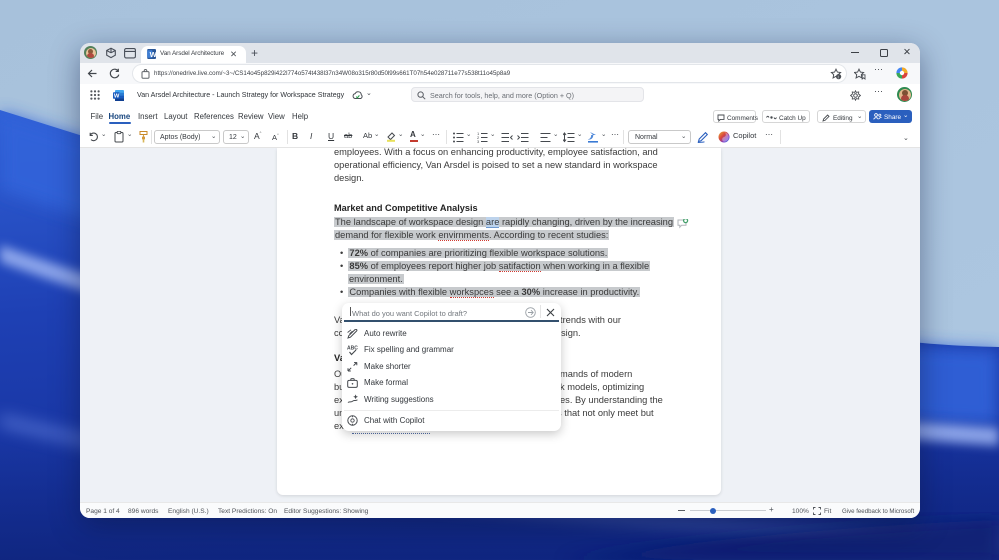 This screenshot has width=999, height=560. What do you see at coordinates (478, 141) in the screenshot?
I see `svg-text: 3` at bounding box center [478, 141].